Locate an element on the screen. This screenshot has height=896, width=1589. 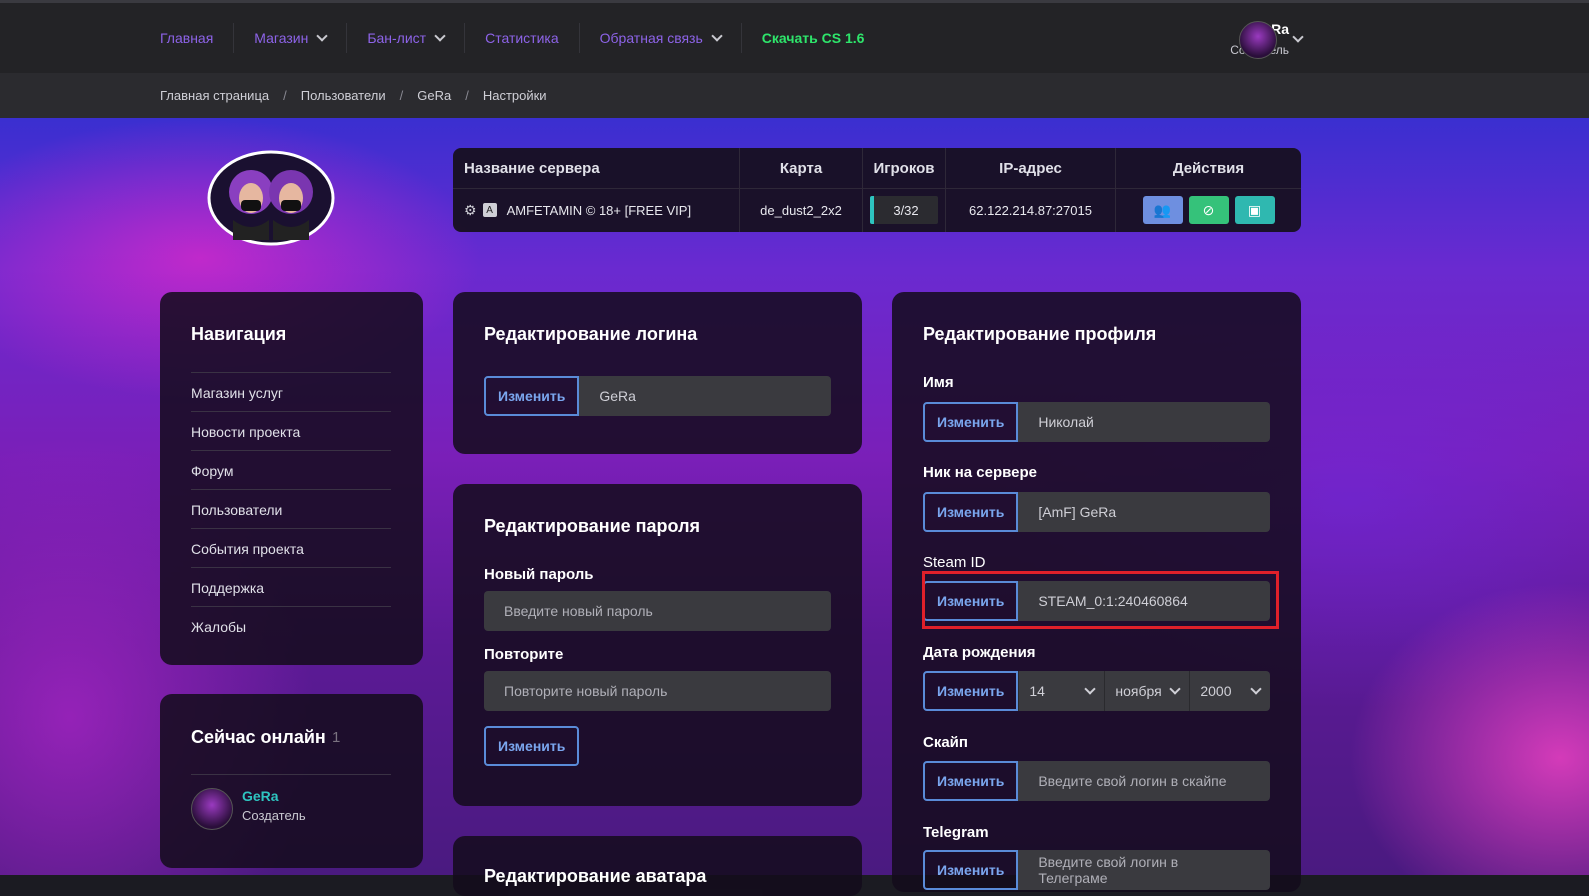
nav-feedback-label: Обратная связь is located at coordinates (651, 38).